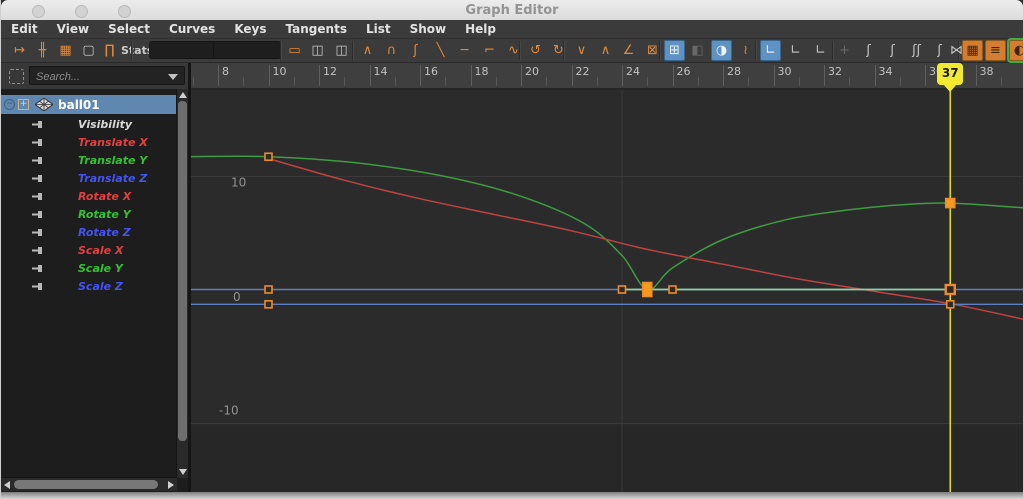  I want to click on collapse-icon: −, so click(9, 104).